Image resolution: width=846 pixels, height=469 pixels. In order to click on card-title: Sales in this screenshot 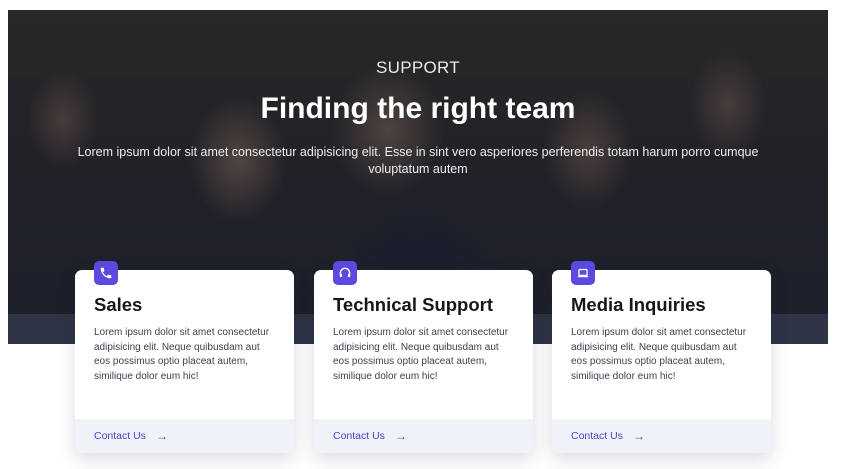, I will do `click(118, 304)`.